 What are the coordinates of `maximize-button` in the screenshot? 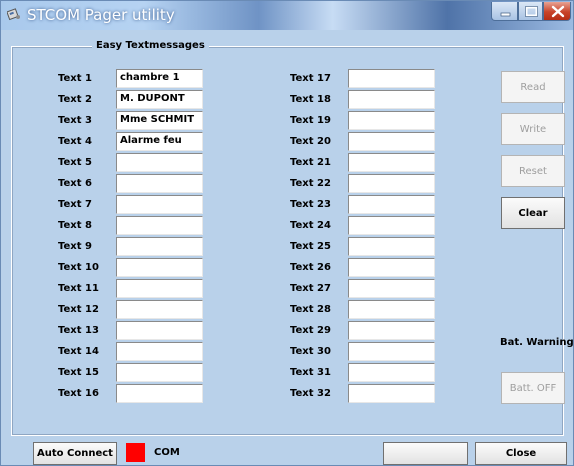 It's located at (530, 11).